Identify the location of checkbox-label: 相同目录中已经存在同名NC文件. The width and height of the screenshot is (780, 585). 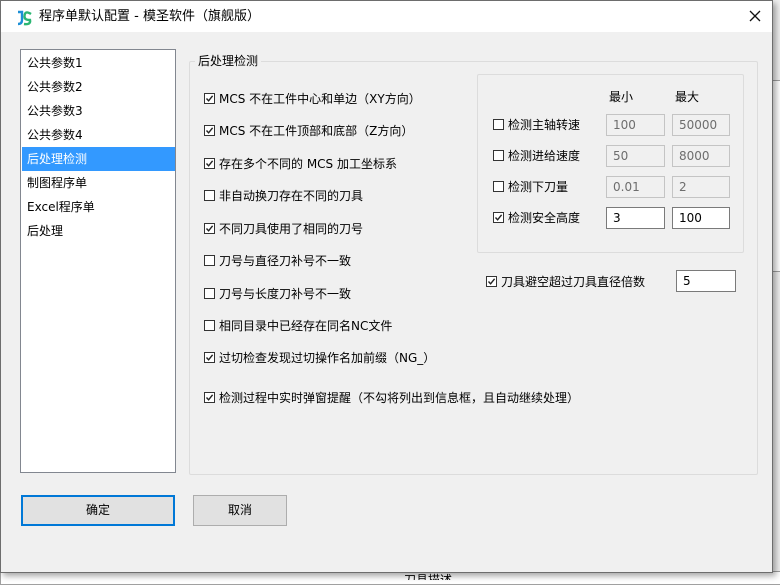
(306, 326).